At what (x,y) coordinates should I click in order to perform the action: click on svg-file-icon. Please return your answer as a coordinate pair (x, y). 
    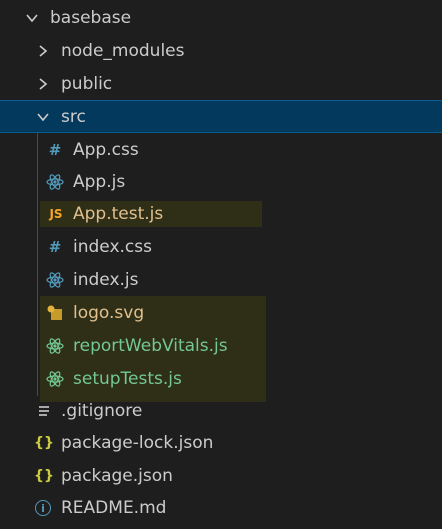
    Looking at the image, I should click on (54, 312).